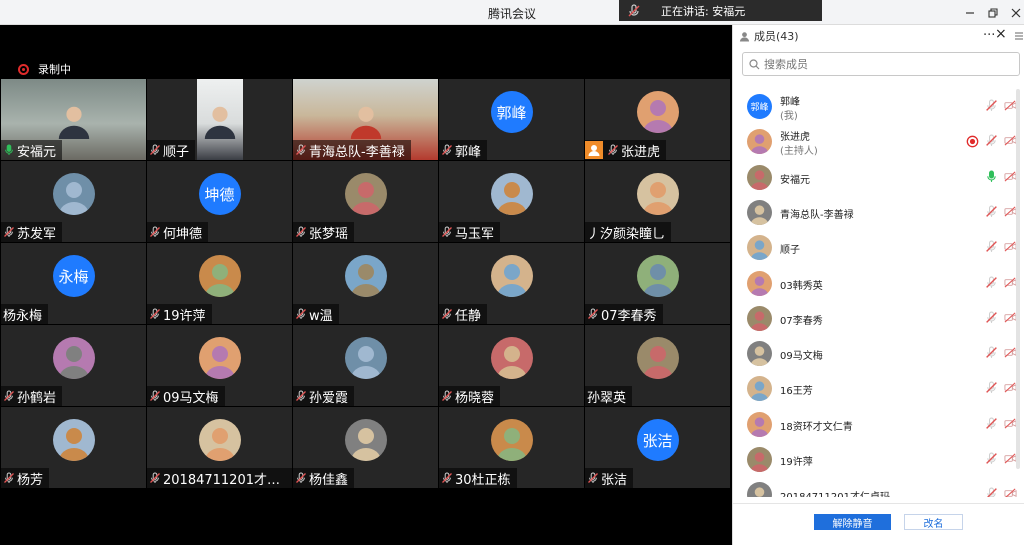 The height and width of the screenshot is (545, 1024). I want to click on participant-tile: 杨佳鑫, so click(365, 447).